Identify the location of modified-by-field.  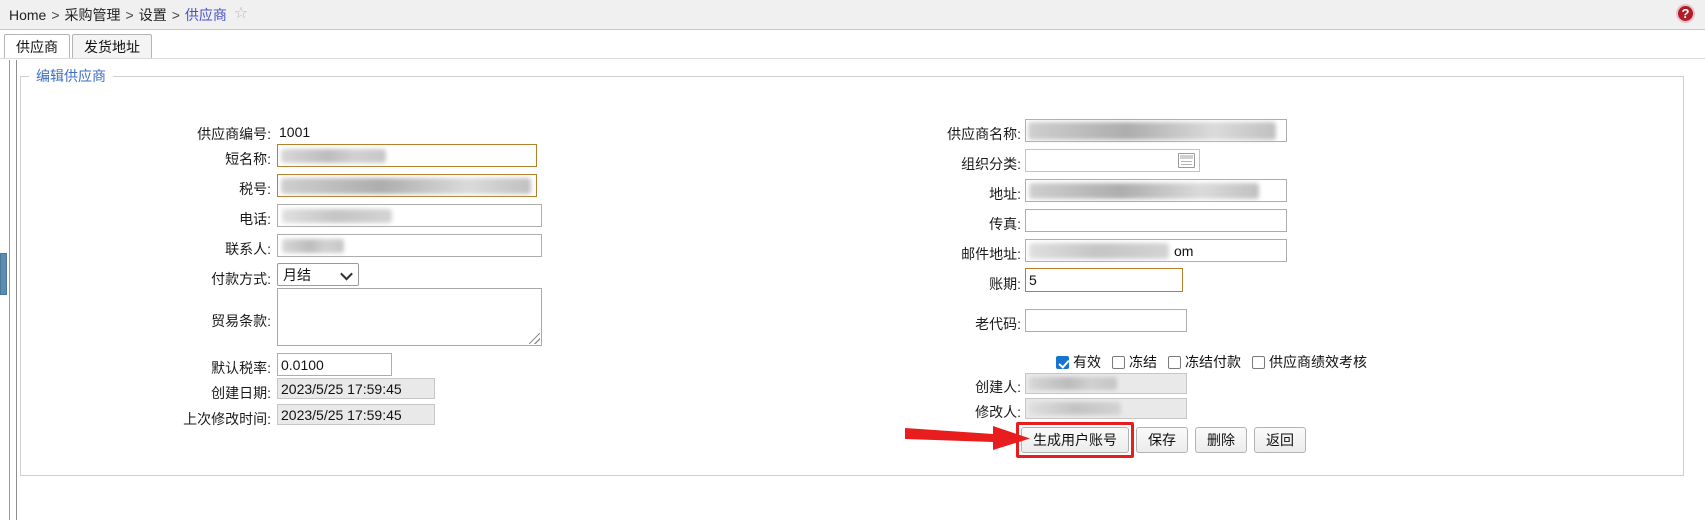
(1106, 408).